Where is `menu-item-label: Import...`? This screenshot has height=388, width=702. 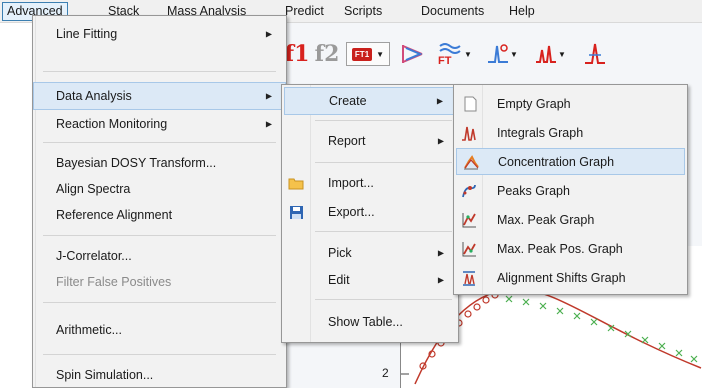 menu-item-label: Import... is located at coordinates (351, 183).